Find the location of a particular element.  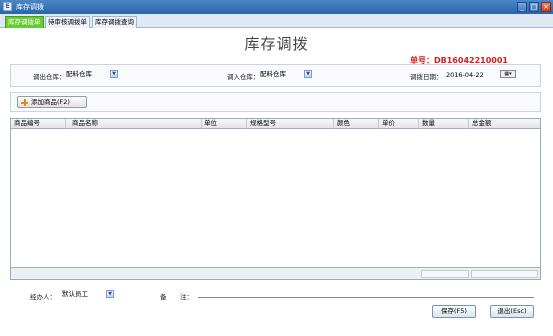

date-field: 2016-04-22 is located at coordinates (471, 75).